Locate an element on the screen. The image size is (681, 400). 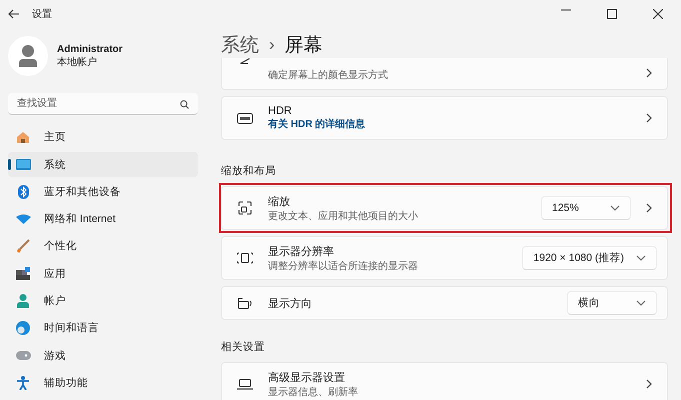
setting-card: 缩放 更改文本、应用和其他项目的大小 125% is located at coordinates (444, 208).